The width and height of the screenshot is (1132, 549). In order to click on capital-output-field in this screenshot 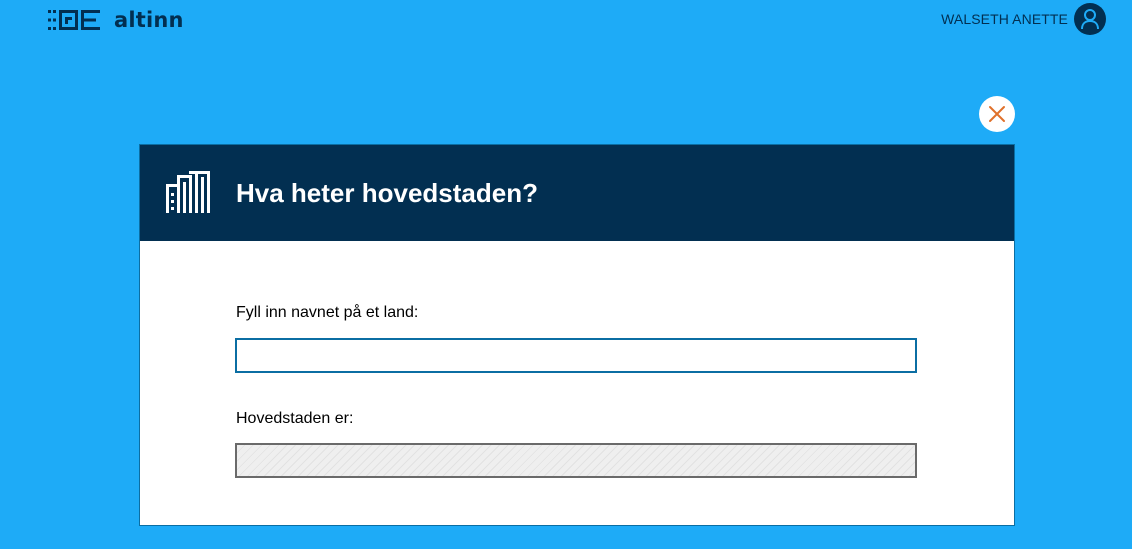, I will do `click(576, 460)`.